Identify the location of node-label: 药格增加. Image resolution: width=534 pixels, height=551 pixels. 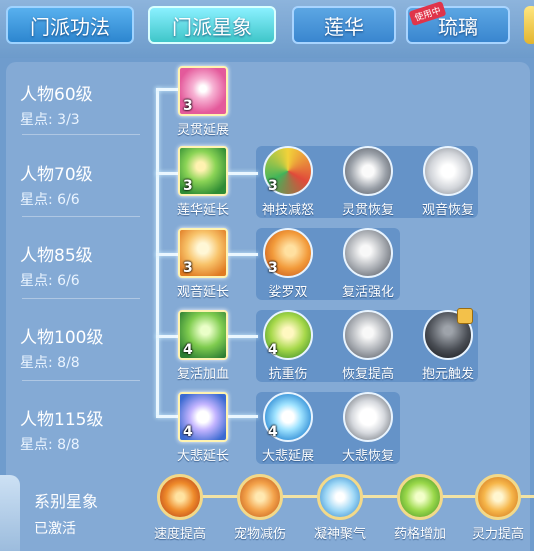
(419, 534).